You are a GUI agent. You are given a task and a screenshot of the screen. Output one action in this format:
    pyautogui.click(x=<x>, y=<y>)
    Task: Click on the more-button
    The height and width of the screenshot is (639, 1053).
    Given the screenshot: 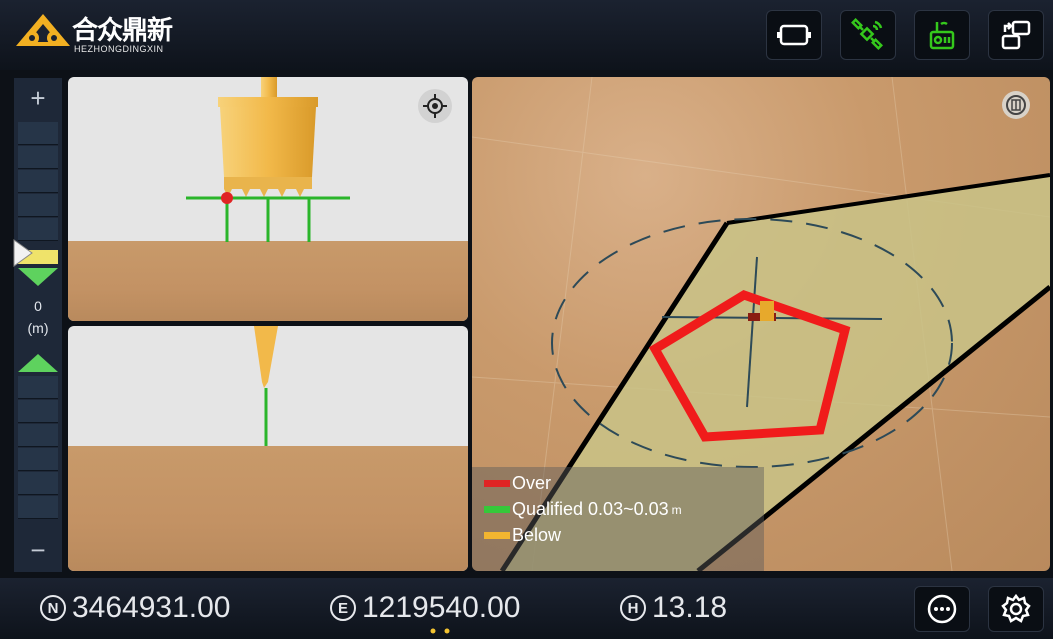 What is the action you would take?
    pyautogui.click(x=942, y=609)
    